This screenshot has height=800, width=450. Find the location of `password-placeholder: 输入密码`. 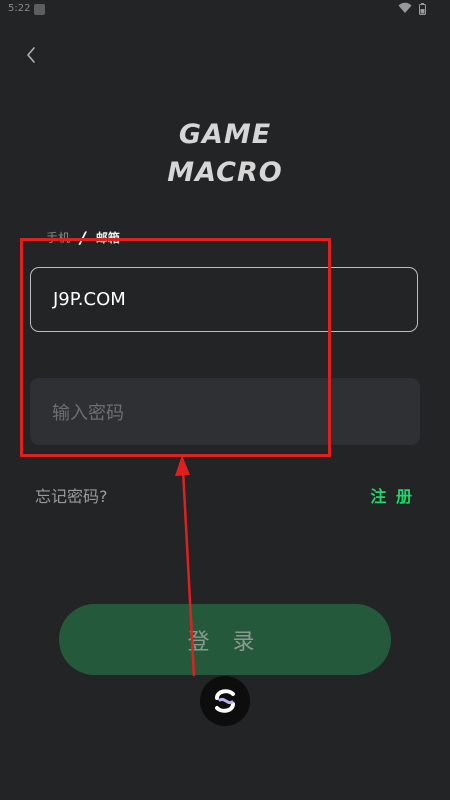

password-placeholder: 输入密码 is located at coordinates (88, 413).